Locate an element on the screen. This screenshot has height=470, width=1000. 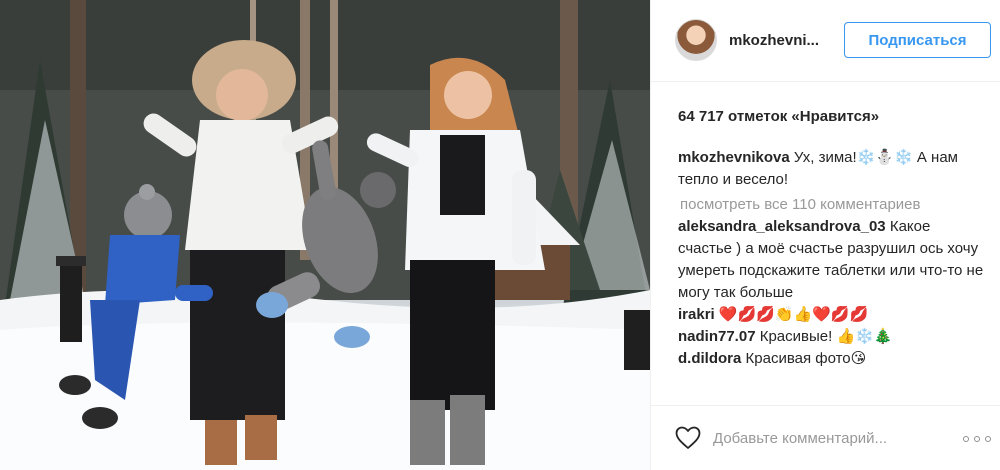
comment-username: aleksandra_aleksandrova_03 is located at coordinates (782, 226).